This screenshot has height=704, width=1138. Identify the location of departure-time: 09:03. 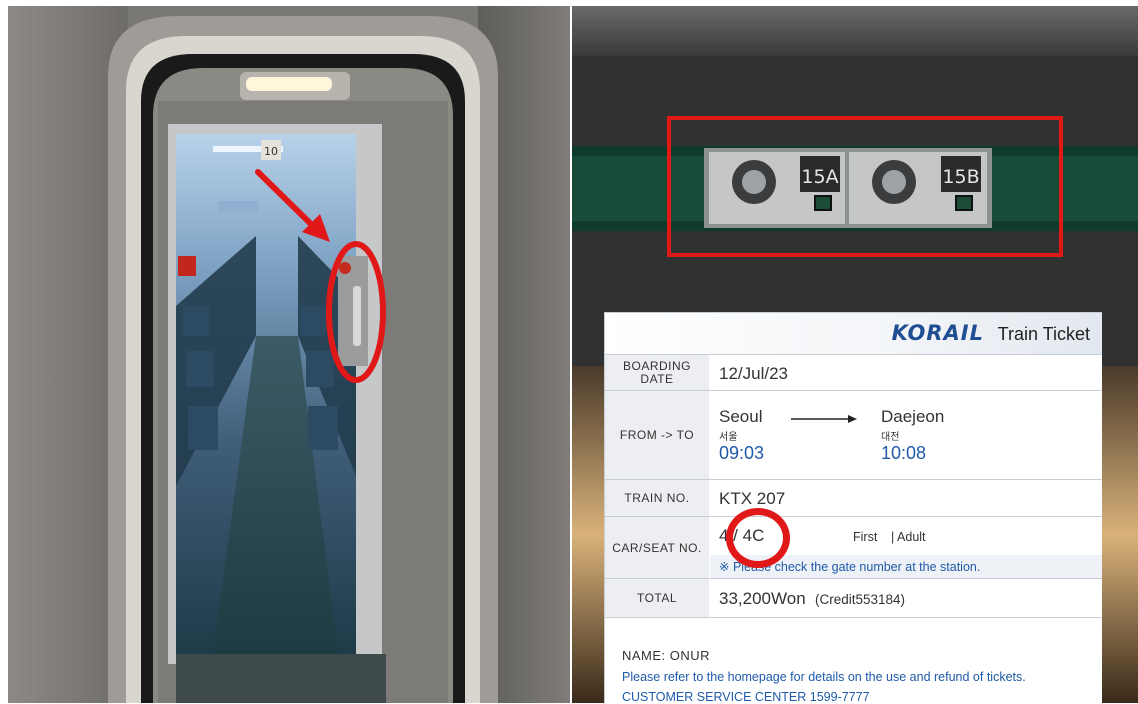
(742, 453).